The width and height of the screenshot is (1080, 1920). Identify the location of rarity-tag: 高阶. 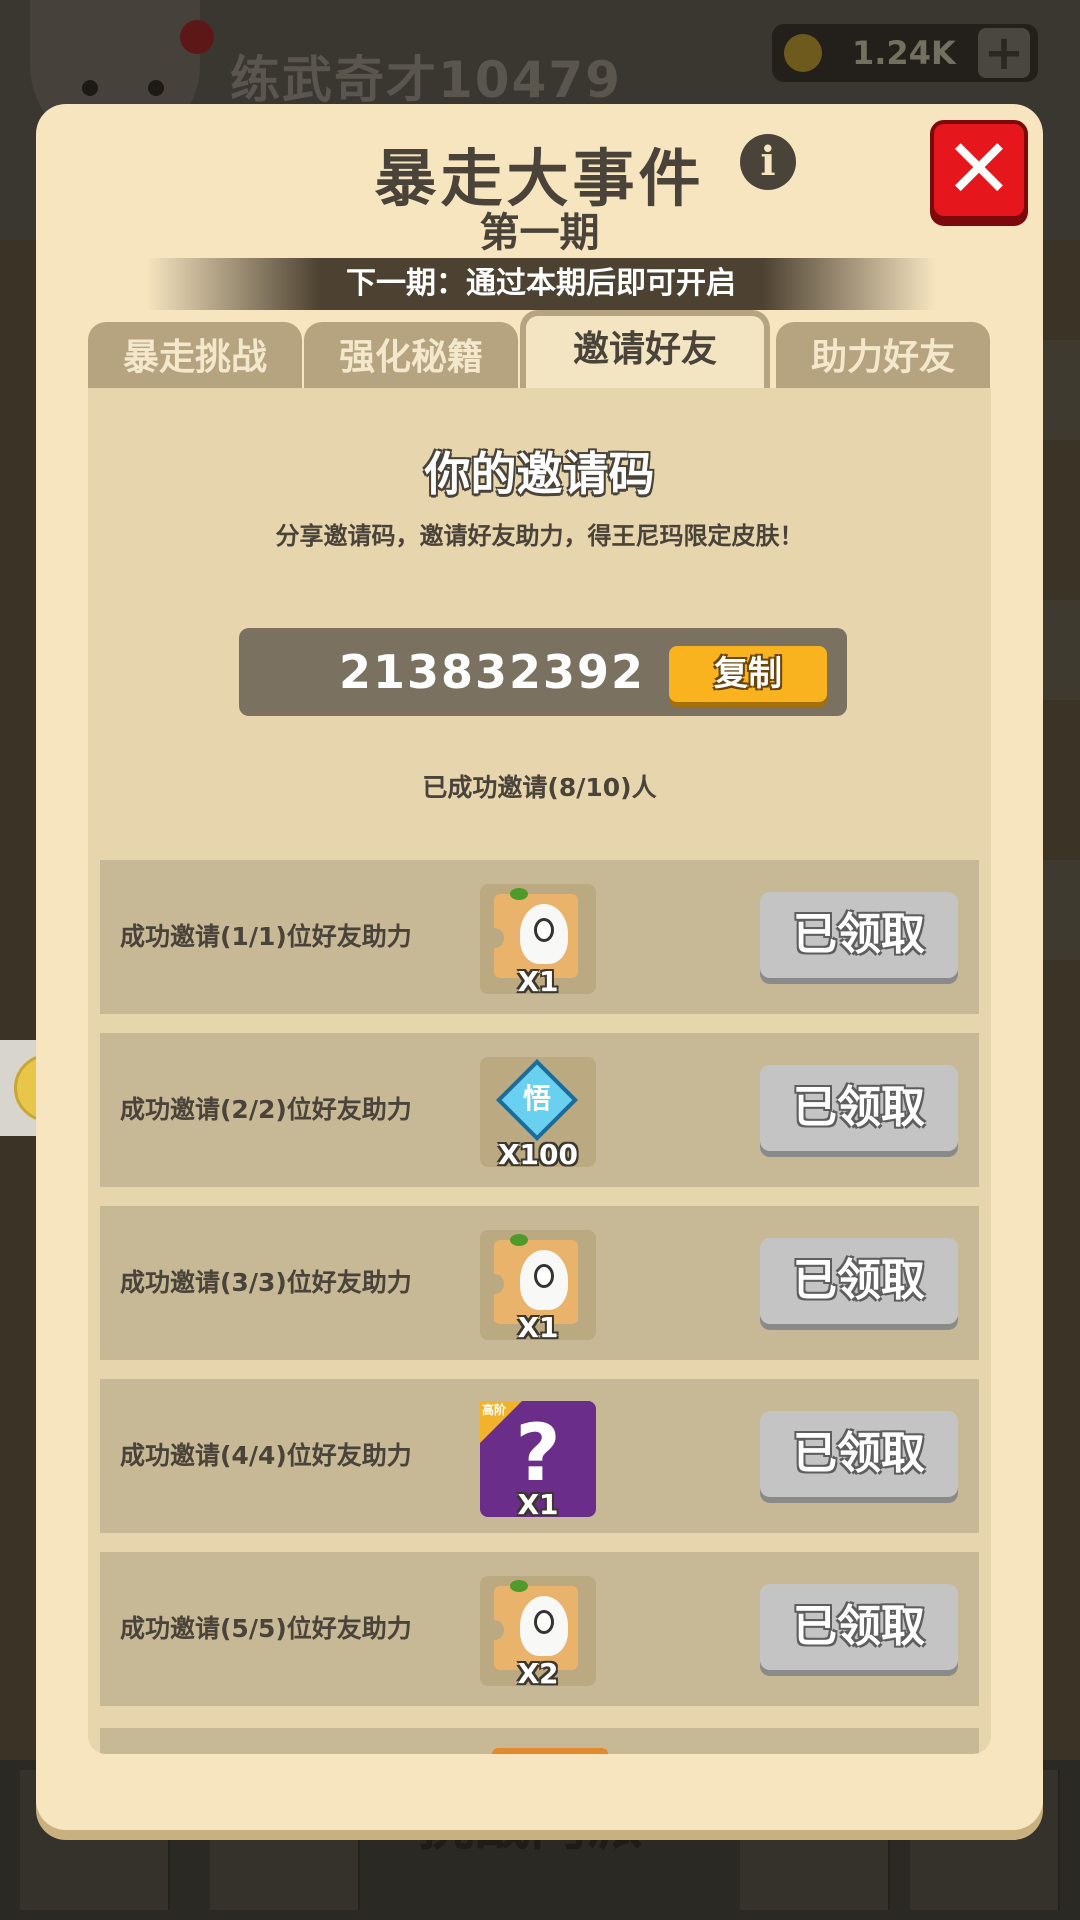
(494, 1410).